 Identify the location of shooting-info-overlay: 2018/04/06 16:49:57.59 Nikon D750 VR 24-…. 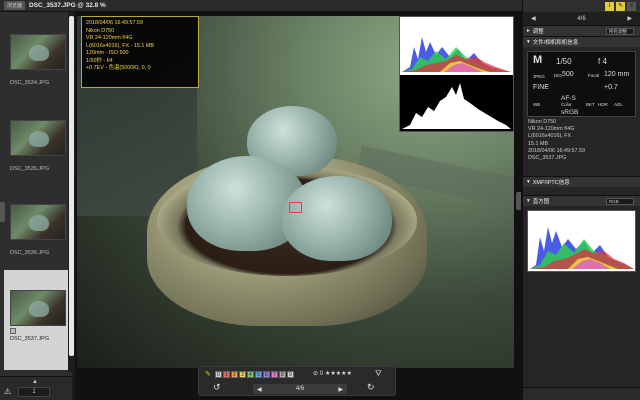
(140, 52).